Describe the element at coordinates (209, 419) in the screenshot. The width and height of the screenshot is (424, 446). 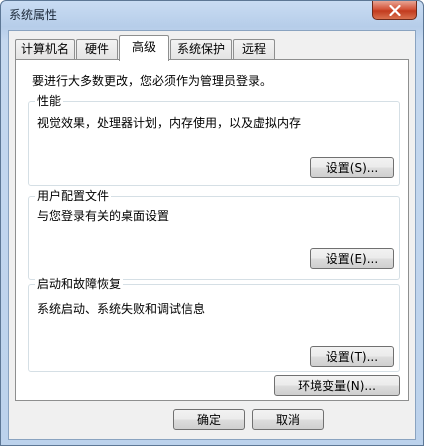
I see `ok-button: 确定` at that location.